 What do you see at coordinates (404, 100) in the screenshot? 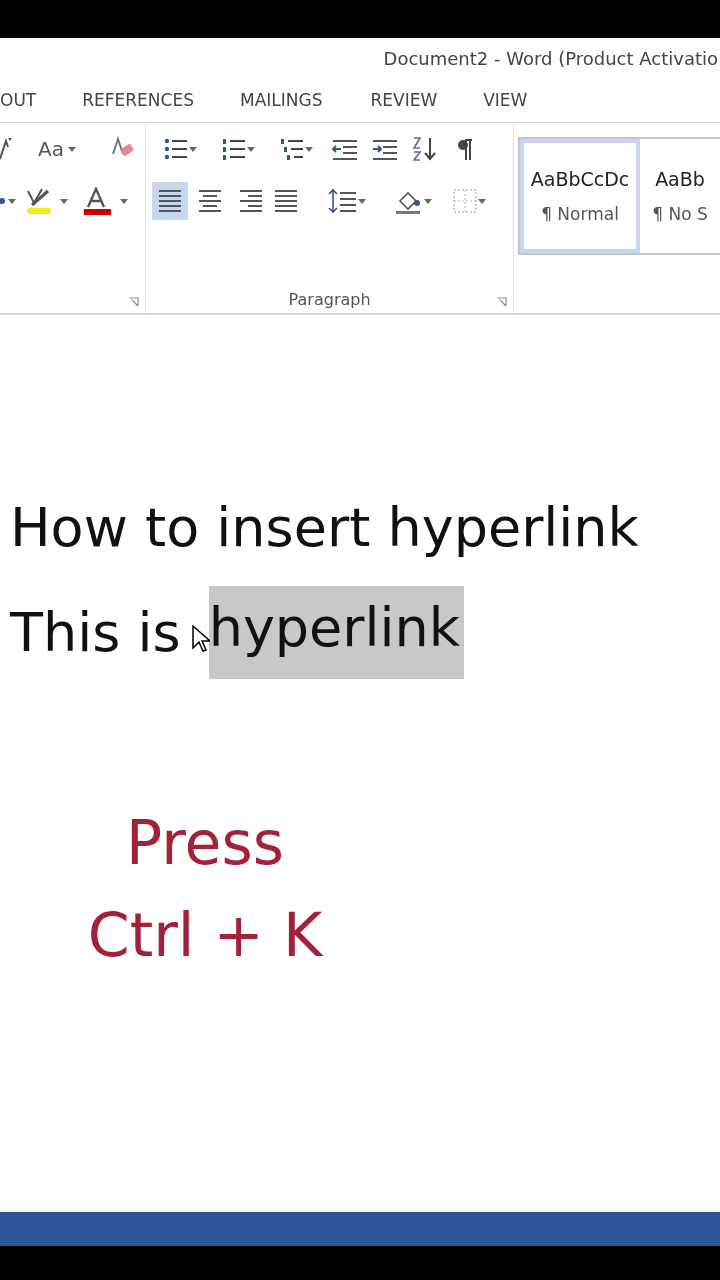
I see `ribbon-tab: REVIEW` at bounding box center [404, 100].